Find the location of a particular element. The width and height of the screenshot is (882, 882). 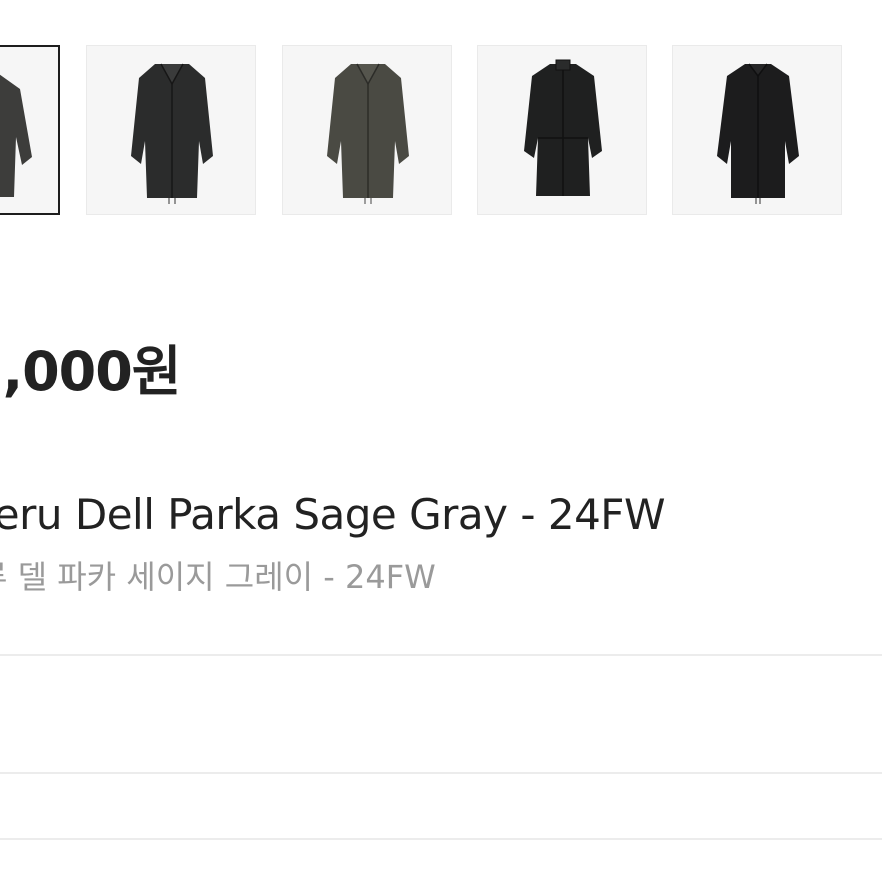

product-title-ko: 루 델 파카 세이지 그레이 - 24FW is located at coordinates (218, 577).